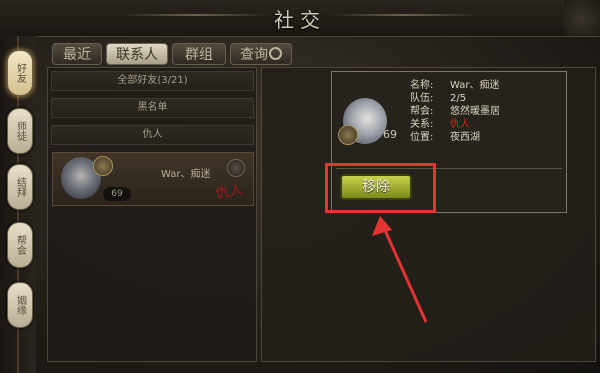 This screenshot has width=600, height=373. I want to click on title-bar: 社交, so click(300, 18).